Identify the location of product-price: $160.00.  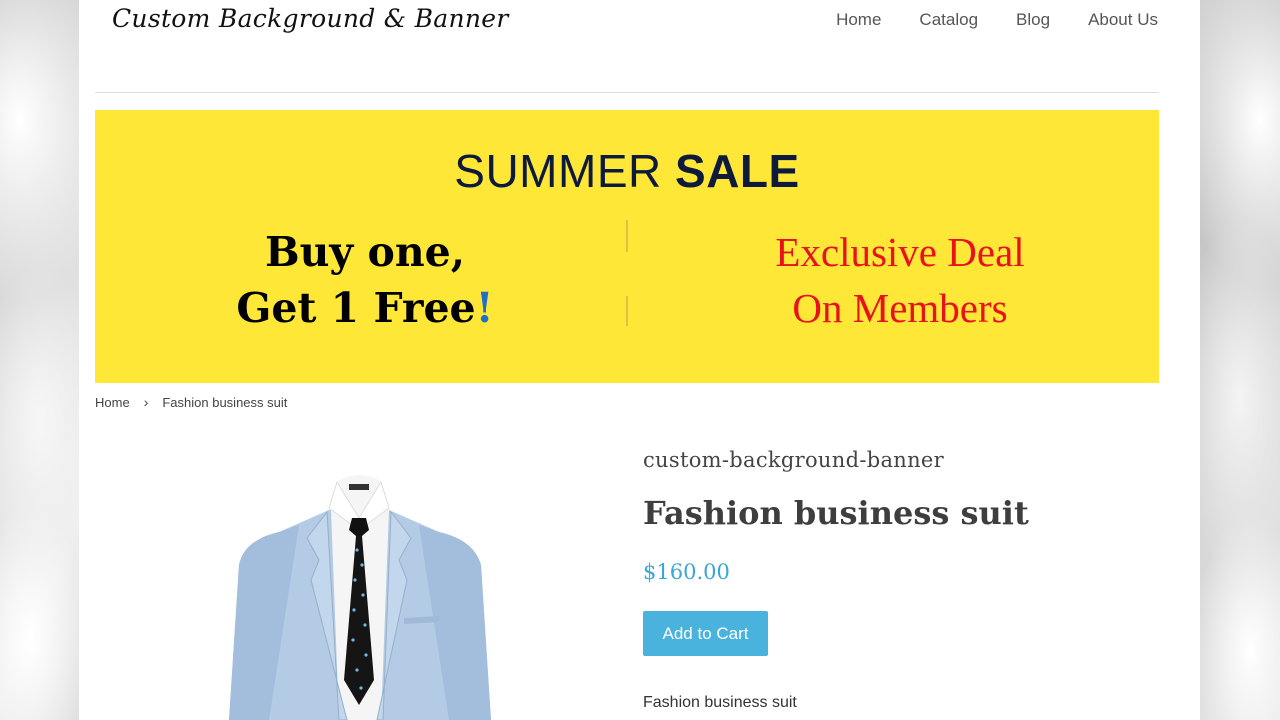
(686, 572).